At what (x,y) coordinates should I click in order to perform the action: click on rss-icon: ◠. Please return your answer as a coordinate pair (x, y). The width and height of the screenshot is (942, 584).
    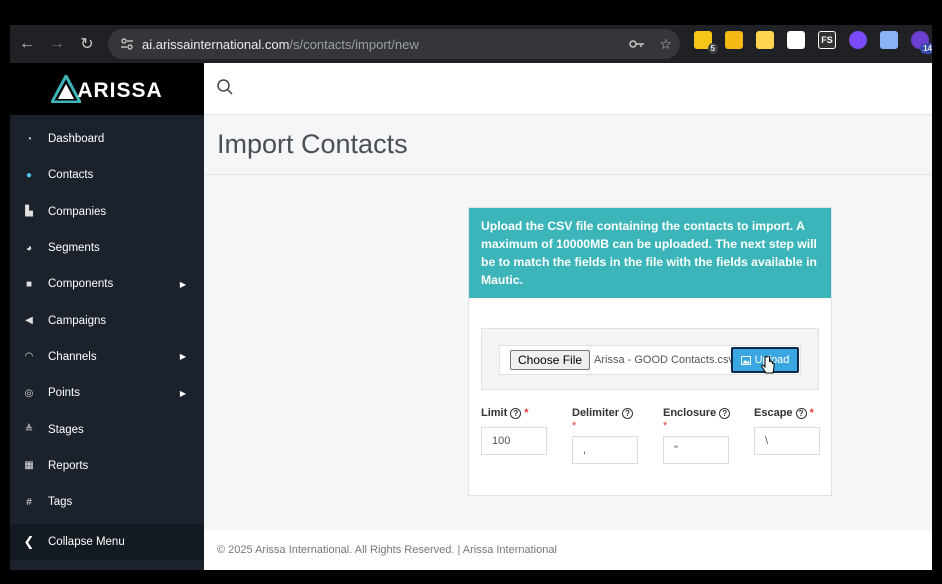
    Looking at the image, I should click on (29, 357).